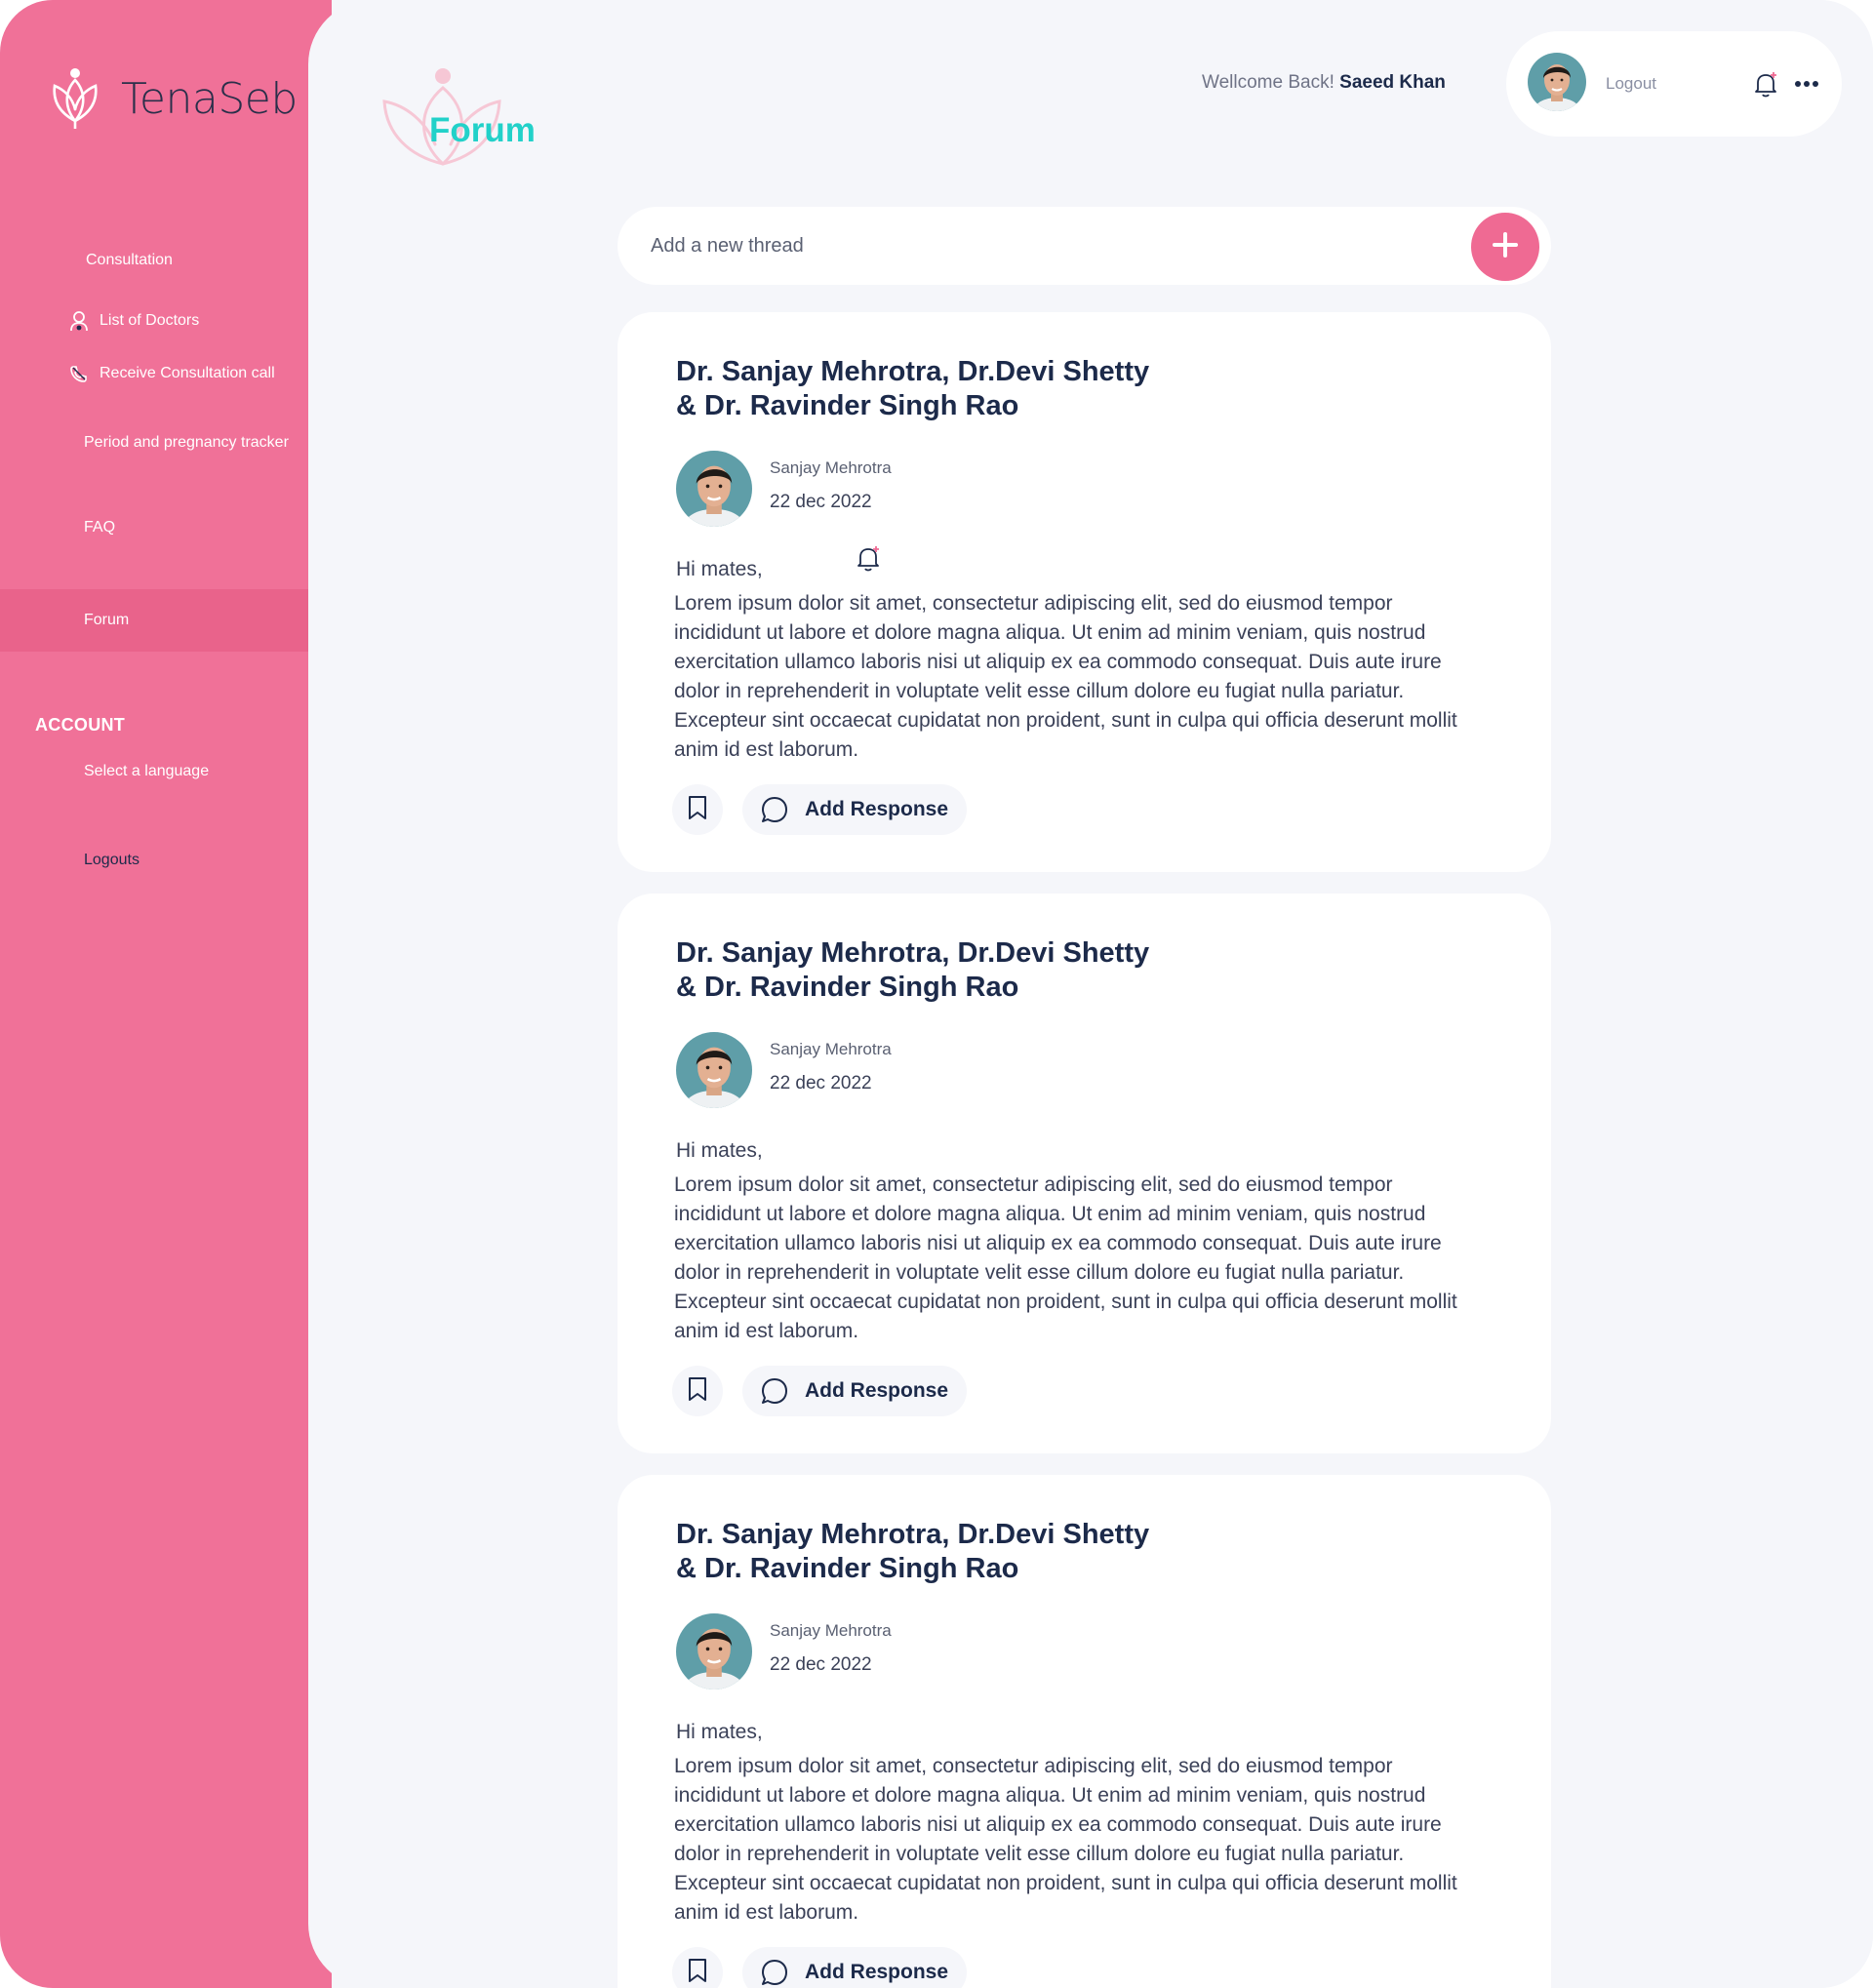 The image size is (1873, 1988). I want to click on brand-logo: TenaSeb, so click(170, 99).